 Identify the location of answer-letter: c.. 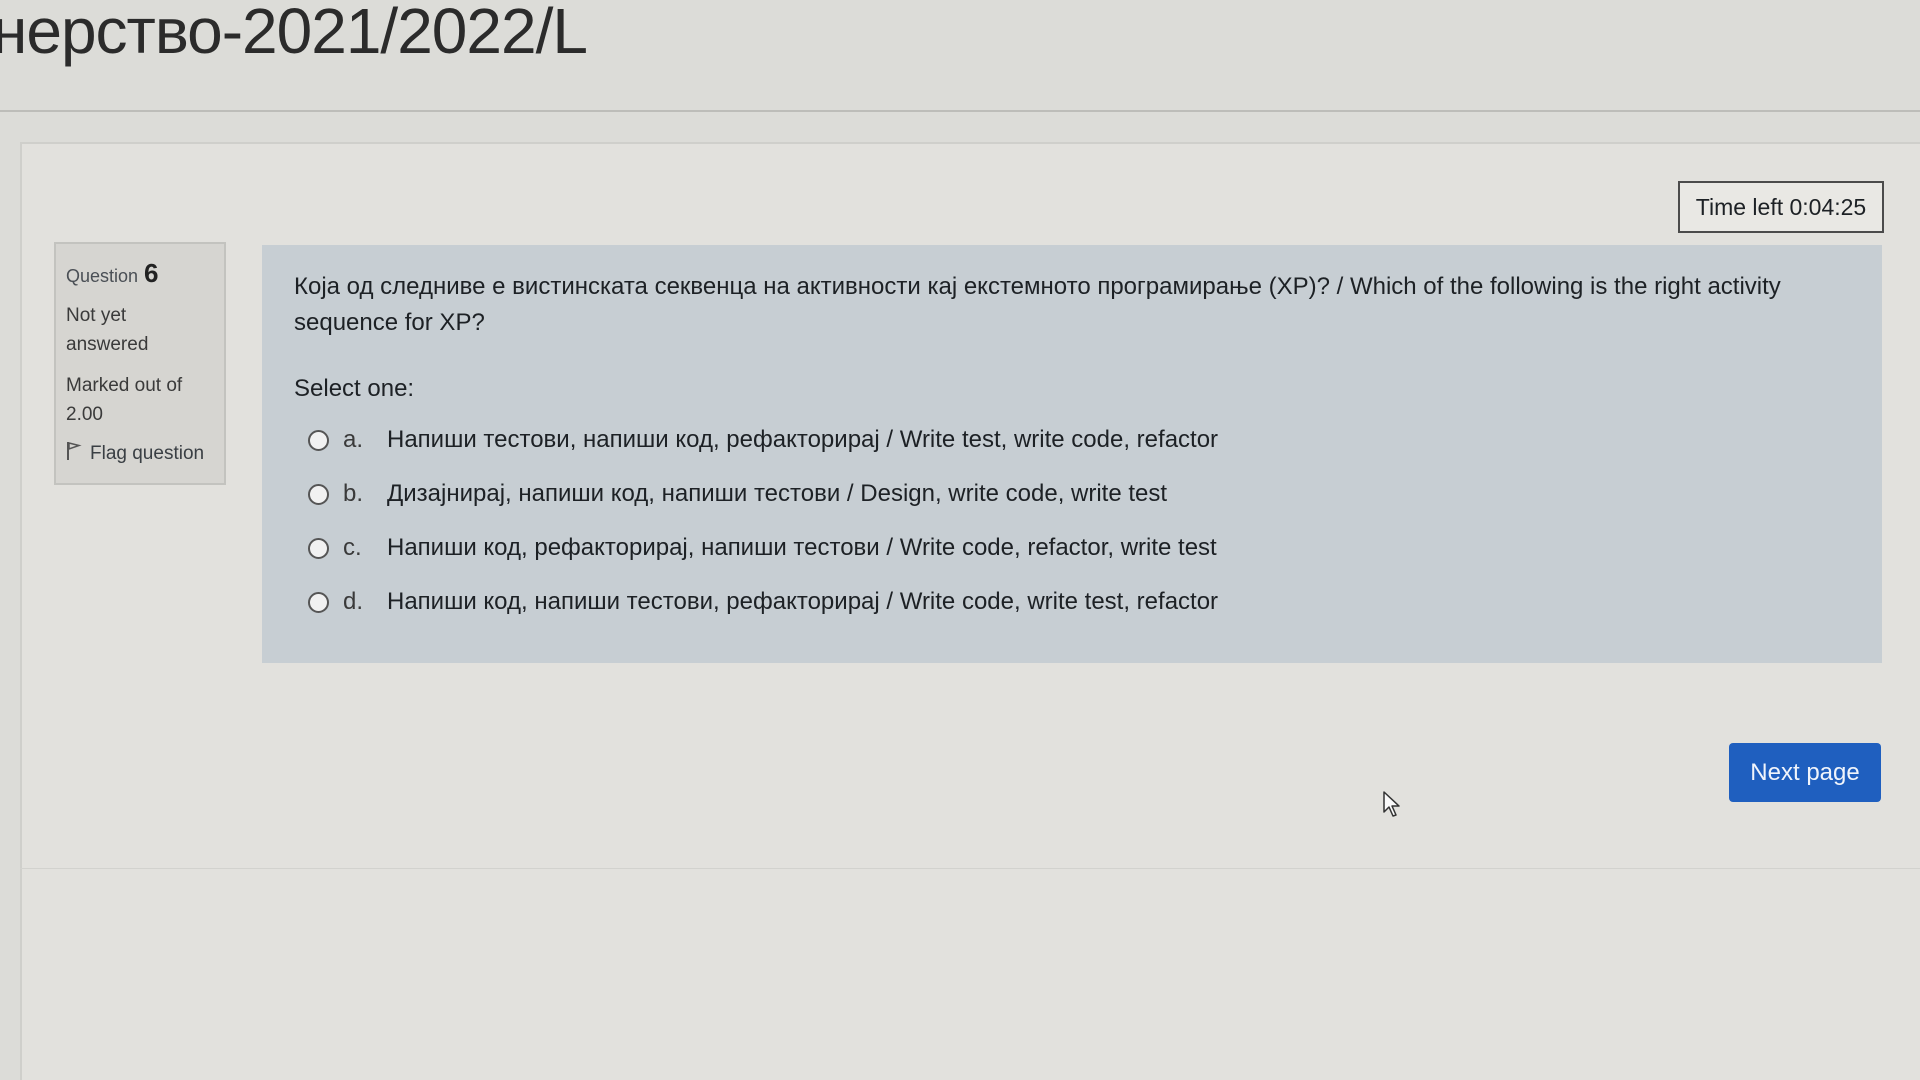
(352, 547).